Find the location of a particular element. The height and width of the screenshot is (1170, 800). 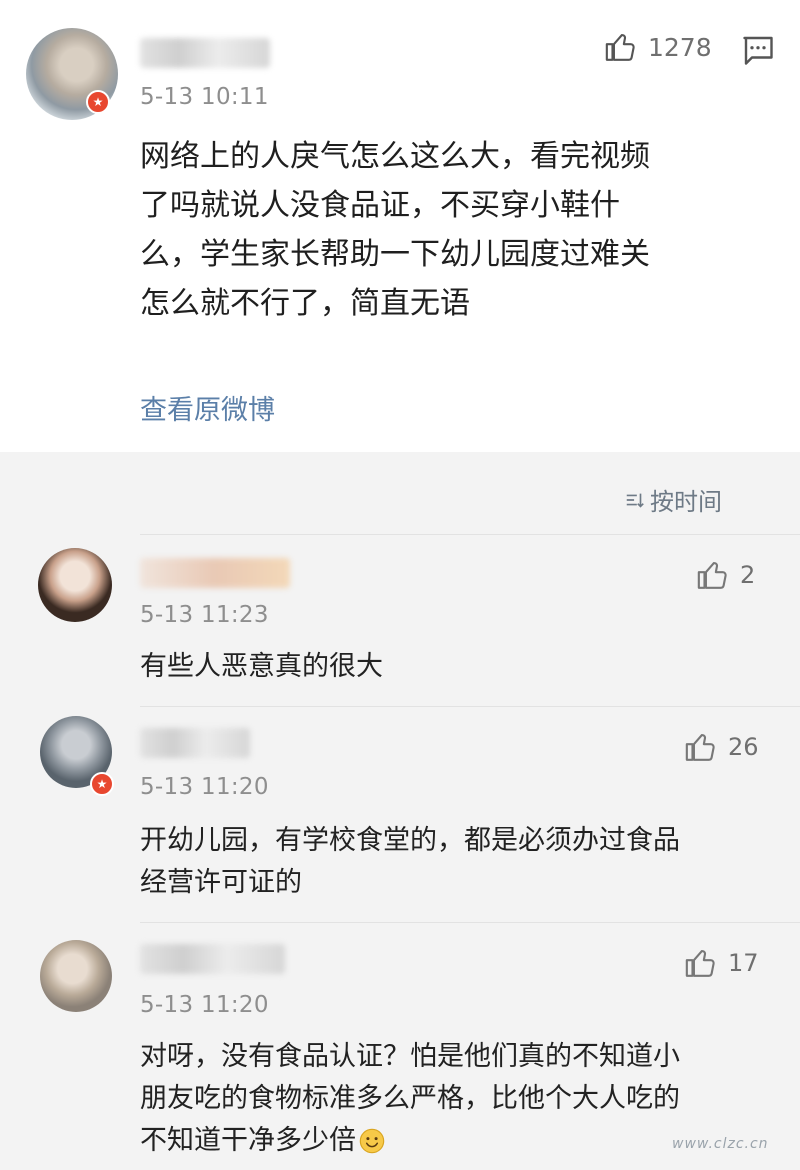

post-line: 怎么就不行了，简直无语 is located at coordinates (305, 303).